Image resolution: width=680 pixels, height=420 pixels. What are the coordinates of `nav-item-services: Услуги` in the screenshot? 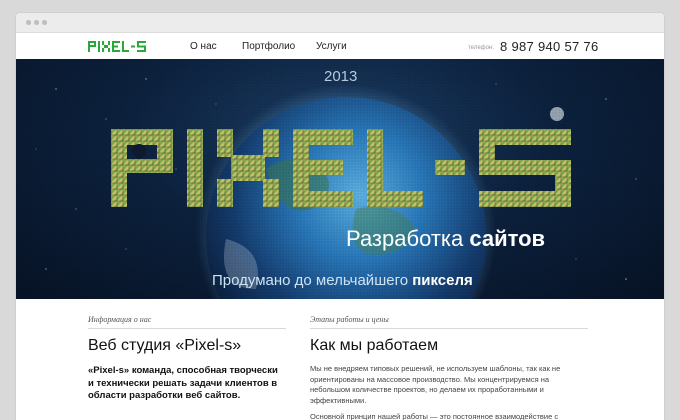 It's located at (331, 46).